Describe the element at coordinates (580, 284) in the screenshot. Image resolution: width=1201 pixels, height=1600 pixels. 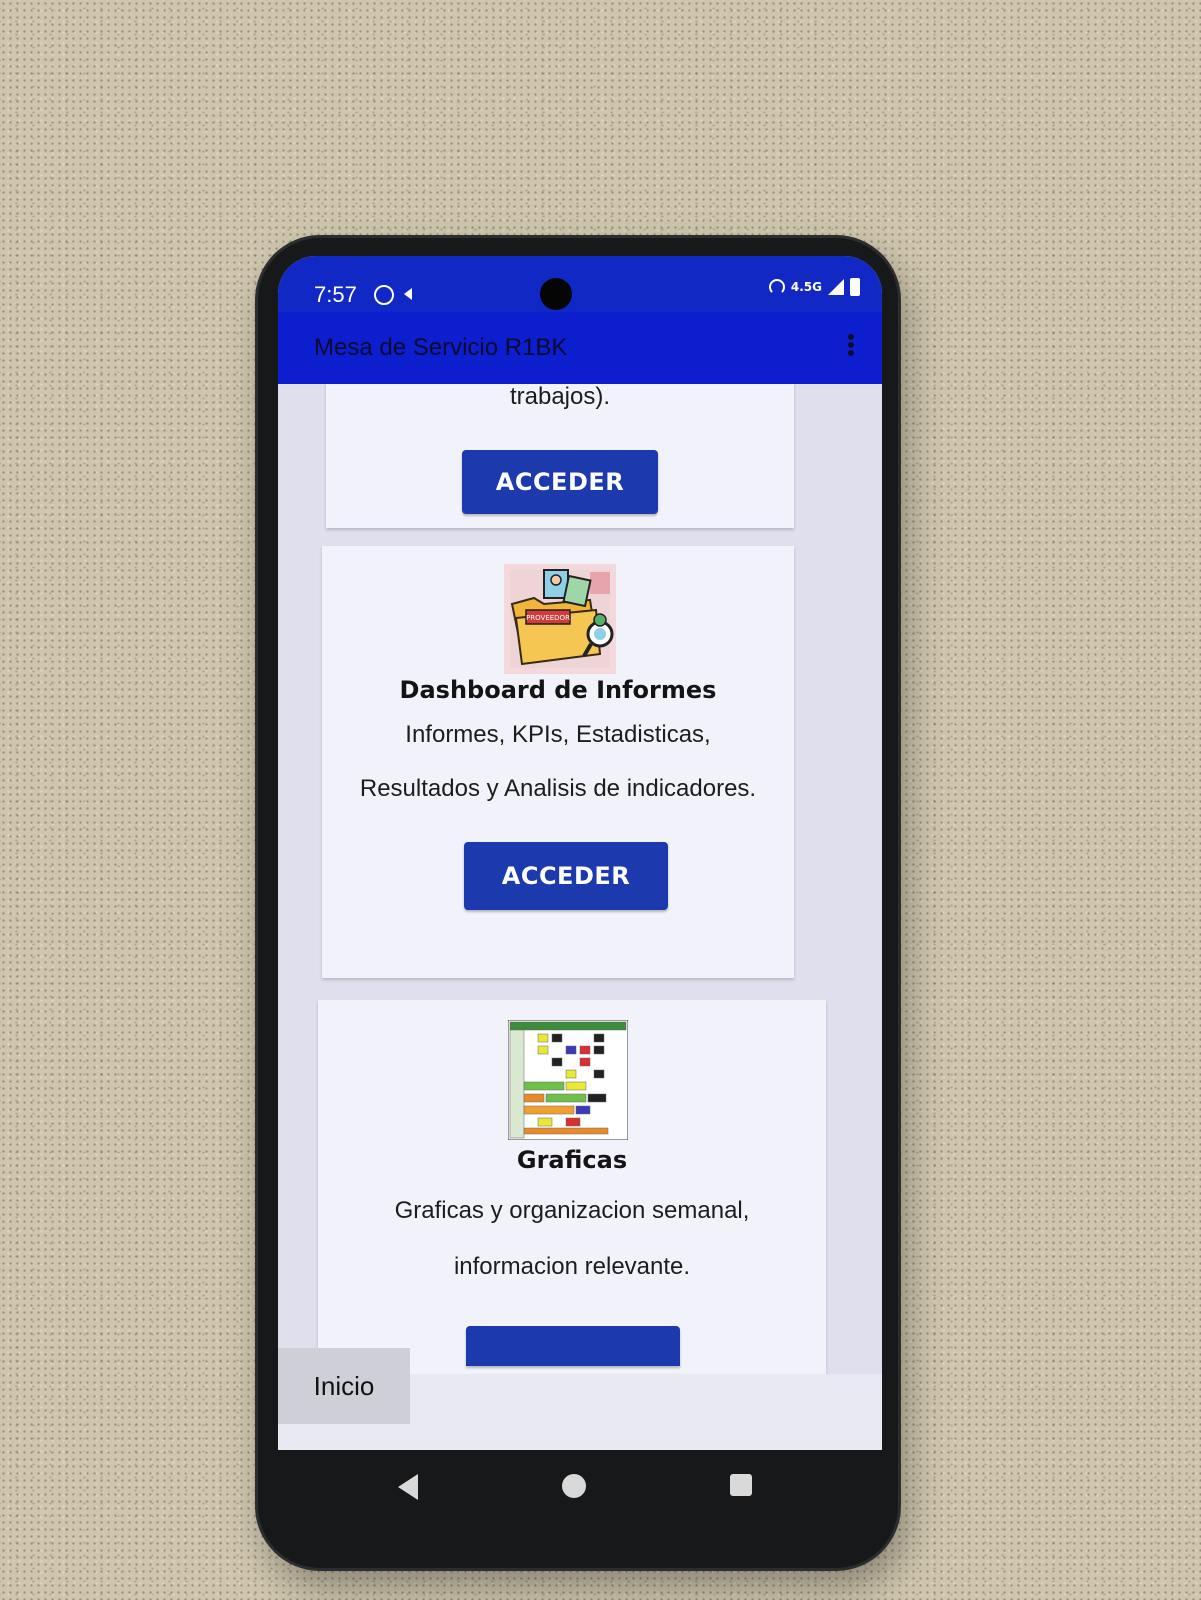
I see `status-bar: 7:57 4.5G` at that location.